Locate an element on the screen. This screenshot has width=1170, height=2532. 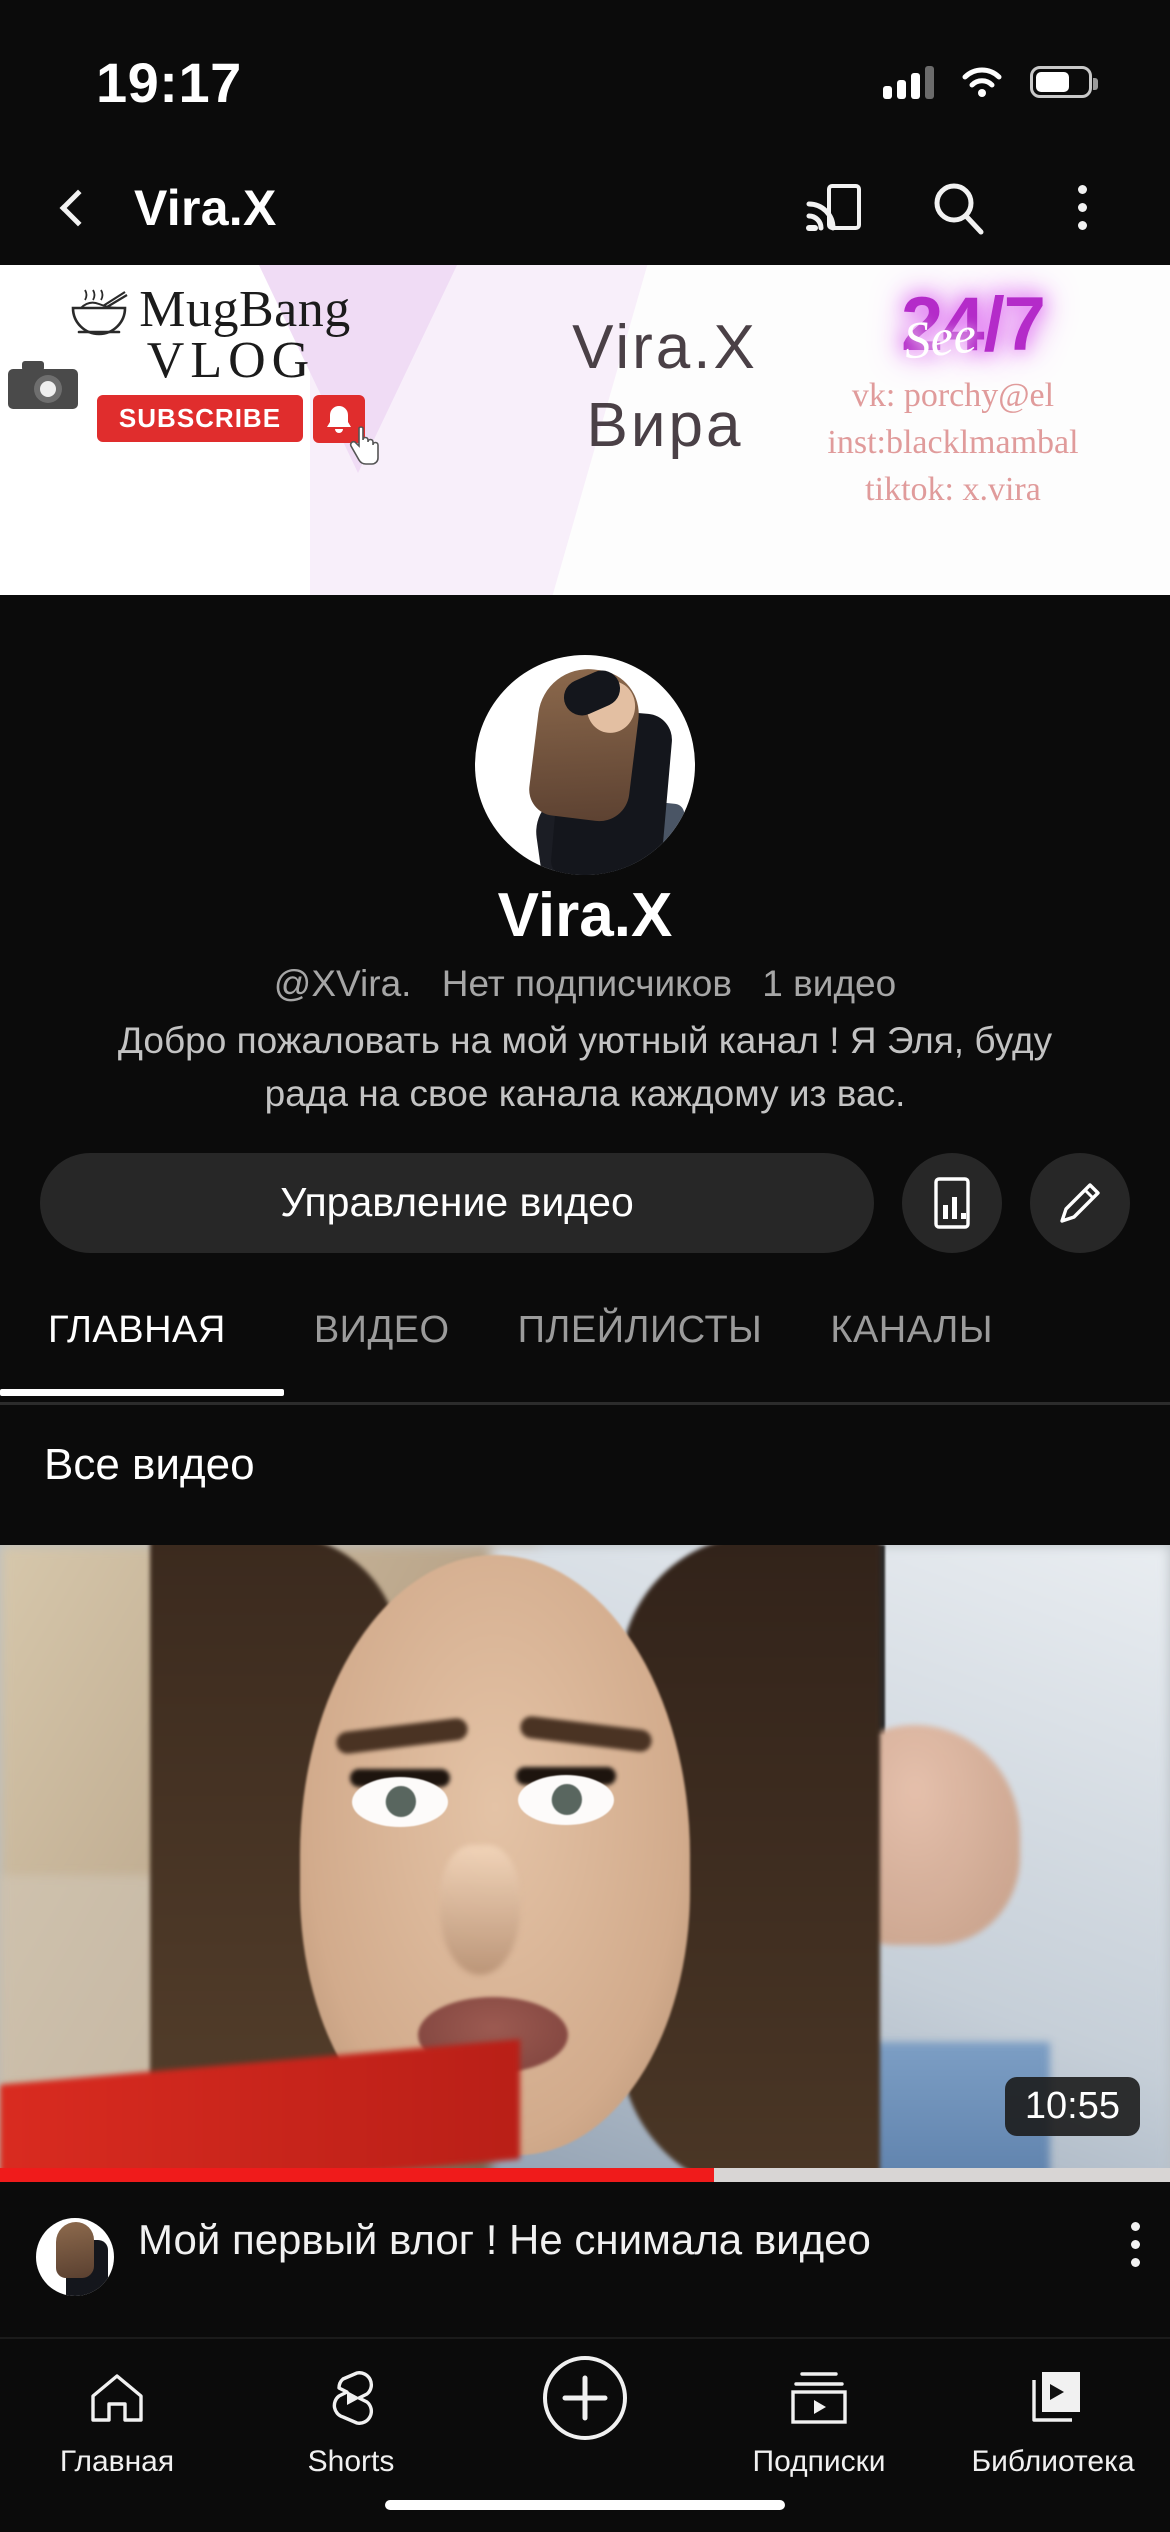
back-chevron-icon is located at coordinates (78, 207).